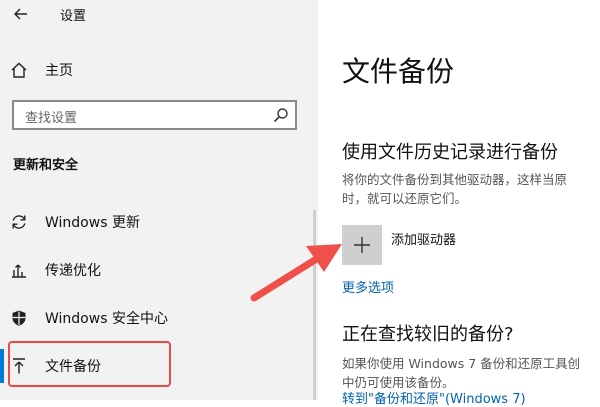  I want to click on back-button, so click(21, 14).